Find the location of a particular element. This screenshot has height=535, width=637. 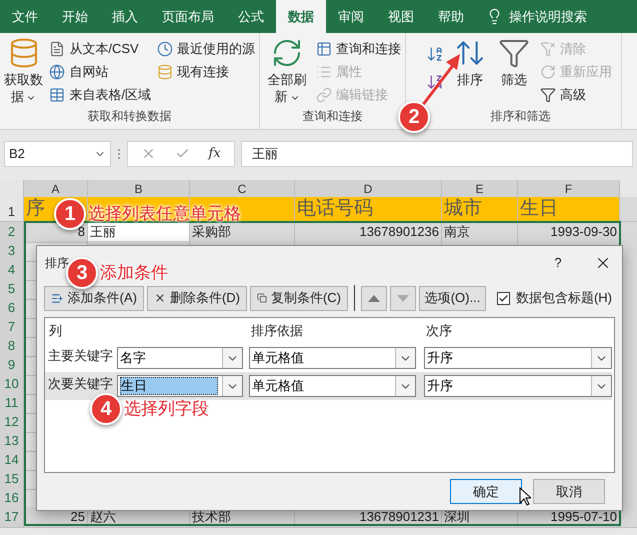

ribbon-button: 从文本/CSV is located at coordinates (100, 48).